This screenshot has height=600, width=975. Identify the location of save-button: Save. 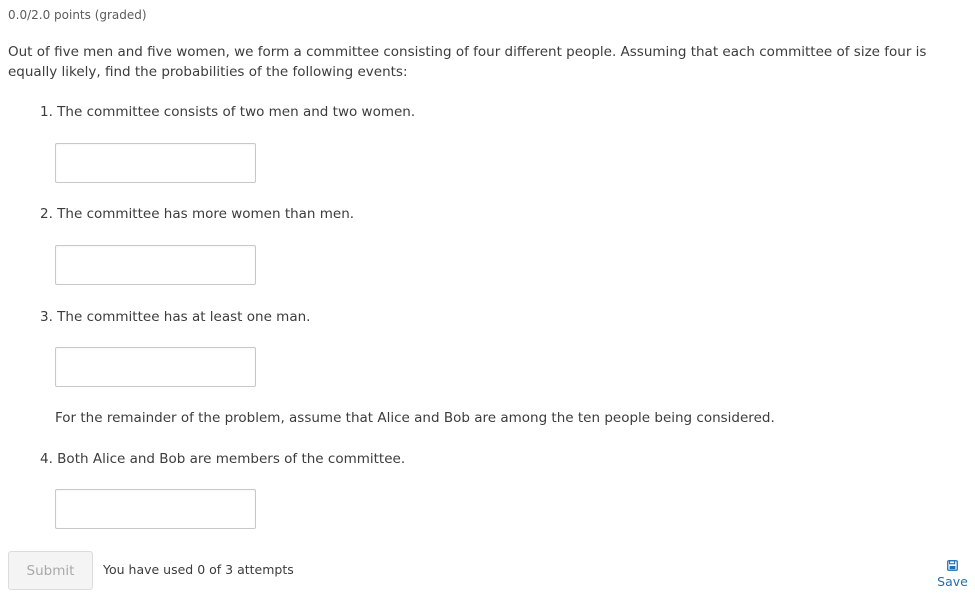
(952, 578).